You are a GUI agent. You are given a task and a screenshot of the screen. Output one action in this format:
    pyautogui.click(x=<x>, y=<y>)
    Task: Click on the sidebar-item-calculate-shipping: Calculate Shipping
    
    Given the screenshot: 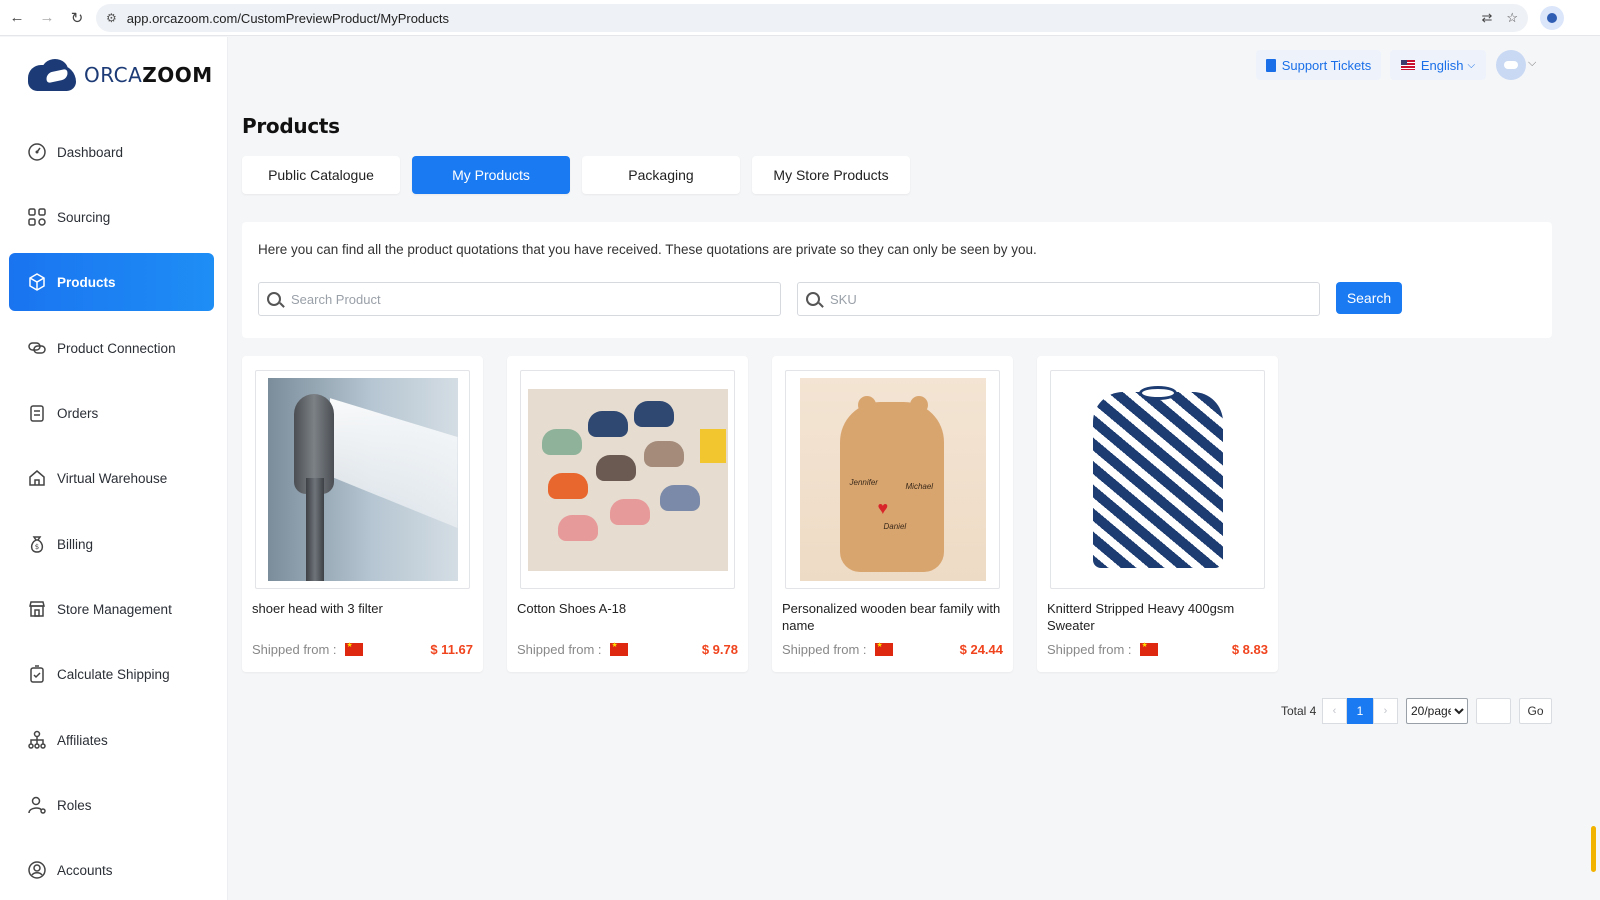 What is the action you would take?
    pyautogui.click(x=111, y=674)
    